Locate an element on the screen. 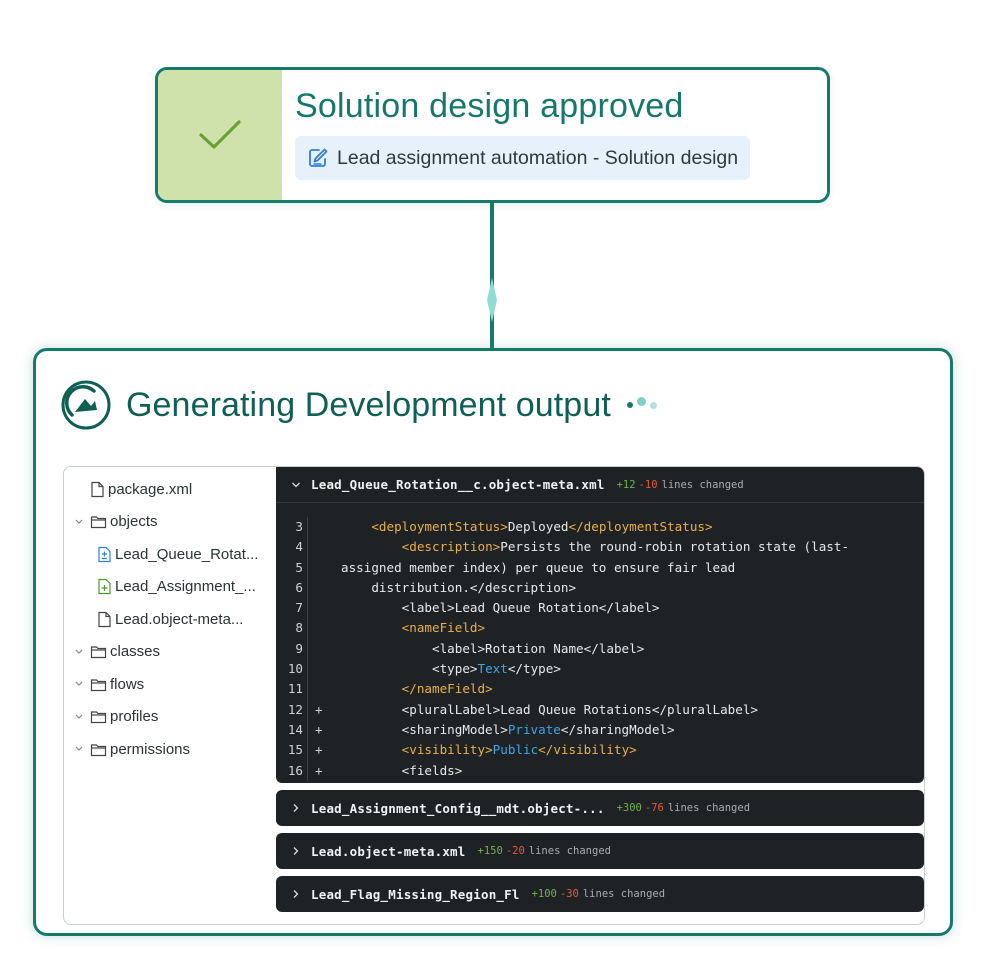 Image resolution: width=984 pixels, height=960 pixels. tree-item-label: classes is located at coordinates (135, 652).